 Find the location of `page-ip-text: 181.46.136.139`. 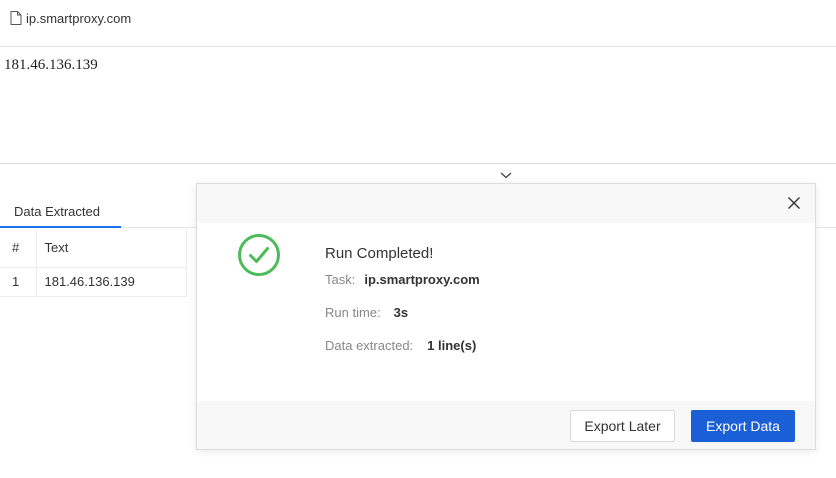

page-ip-text: 181.46.136.139 is located at coordinates (51, 65).